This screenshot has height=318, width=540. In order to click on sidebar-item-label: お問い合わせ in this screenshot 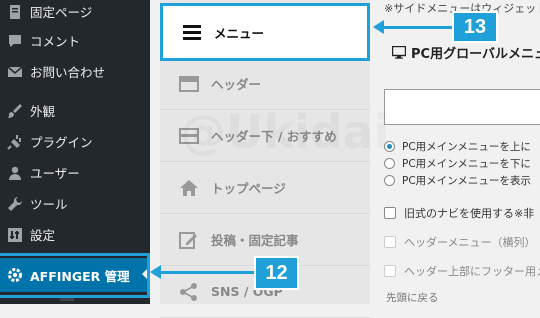, I will do `click(68, 72)`.